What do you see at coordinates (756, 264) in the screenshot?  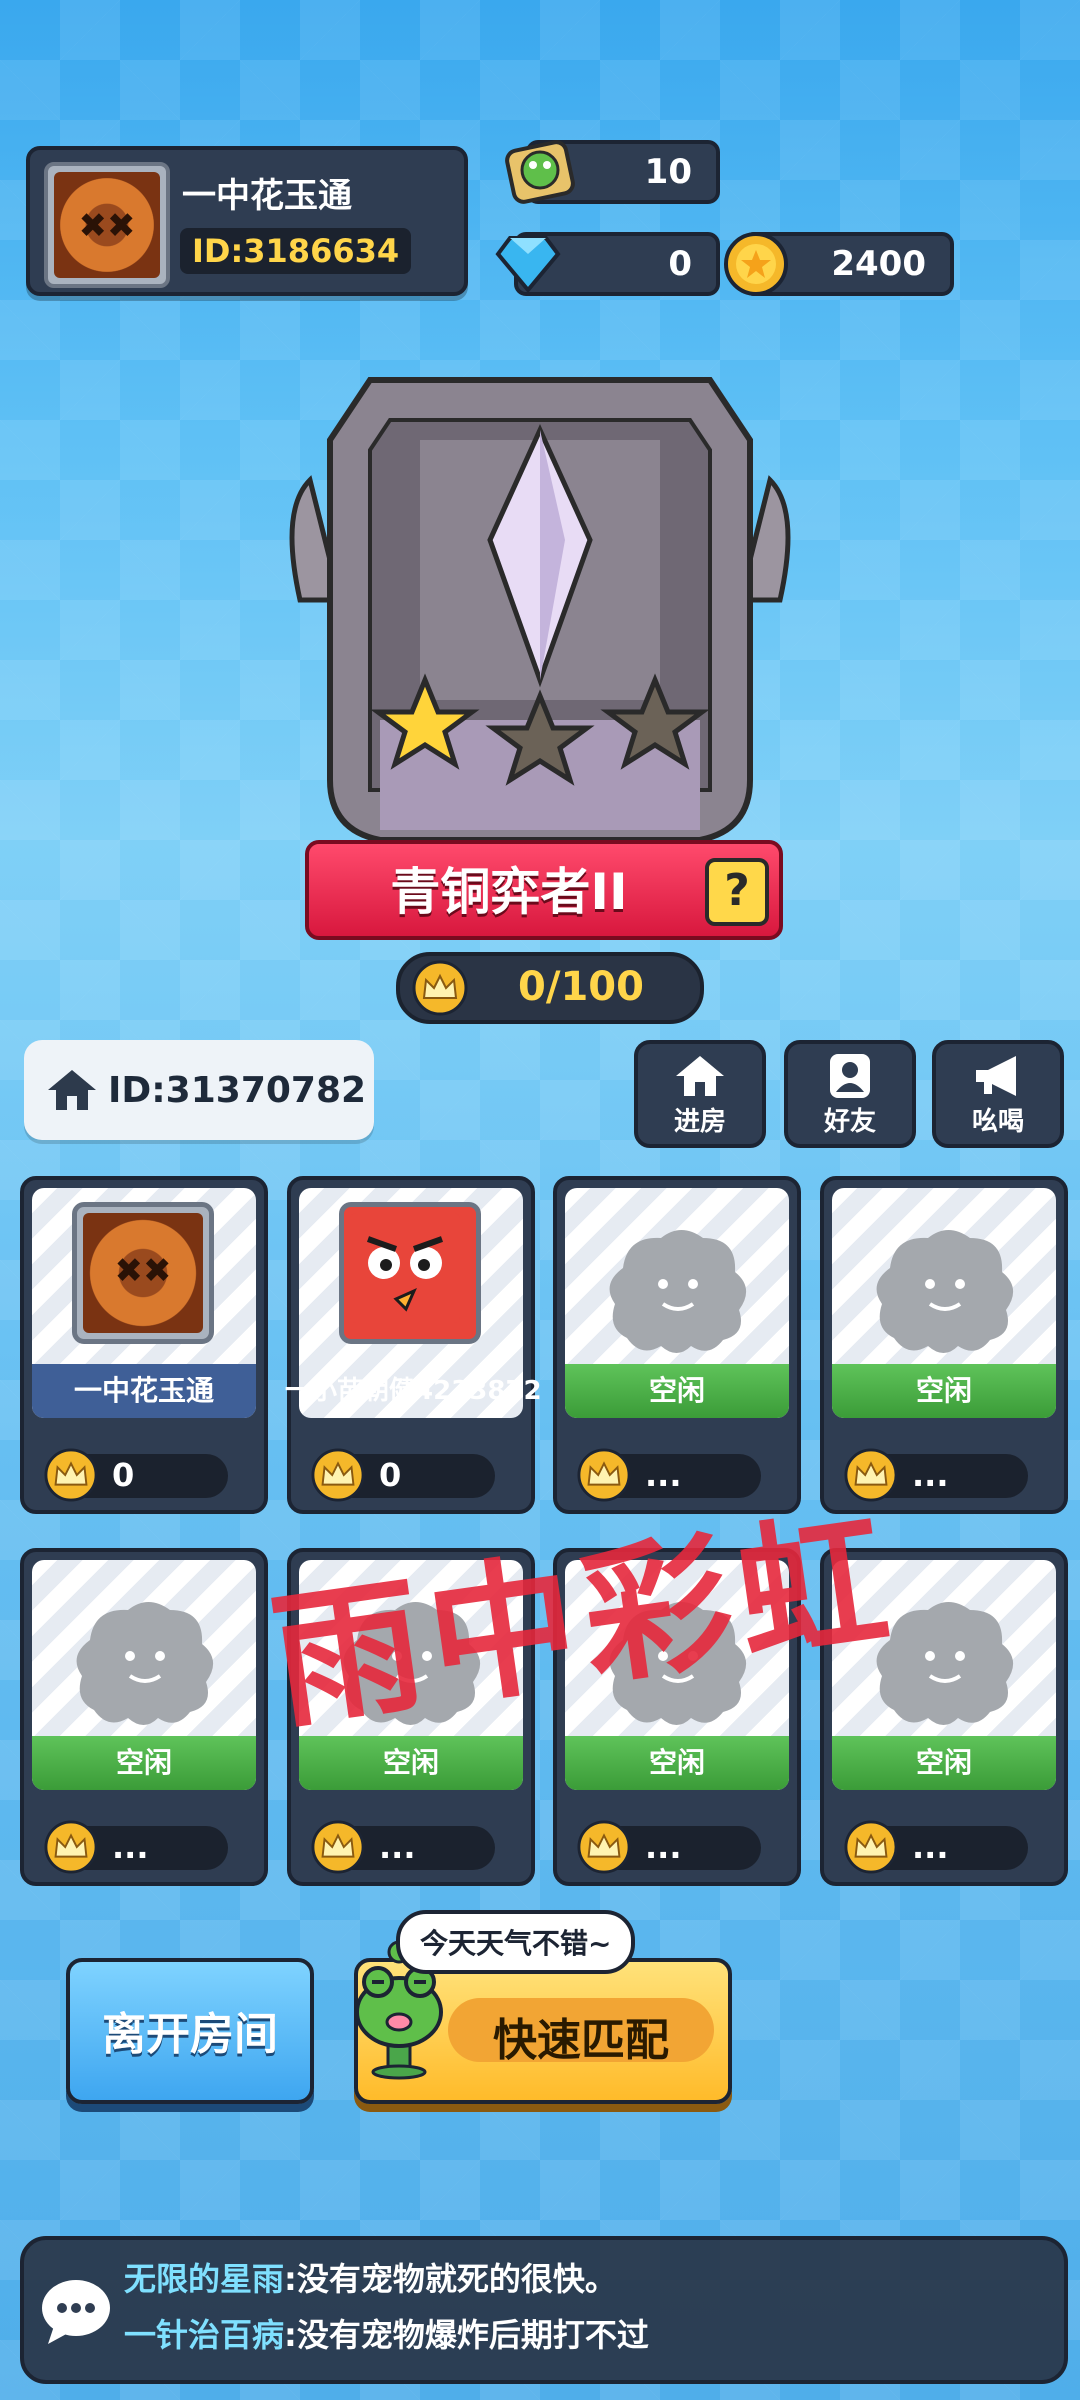 I see `coin-icon` at bounding box center [756, 264].